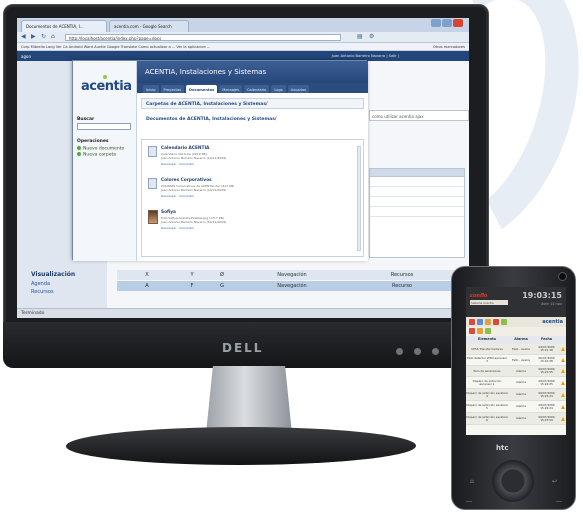 The width and height of the screenshot is (583, 515). Describe the element at coordinates (33, 36) in the screenshot. I see `forward-icon: ▶` at that location.